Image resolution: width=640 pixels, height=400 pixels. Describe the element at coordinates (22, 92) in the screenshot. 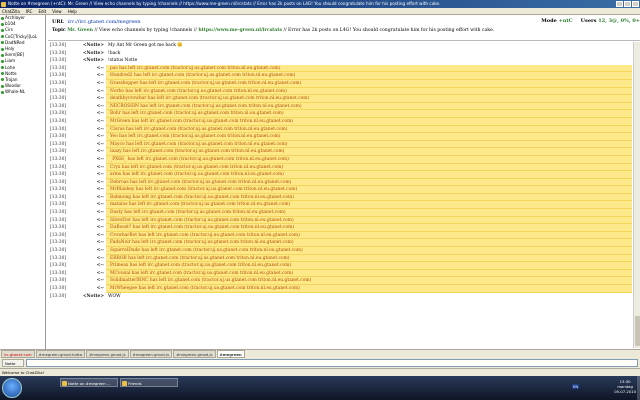

I see `user-list-item: Whale-NL` at that location.